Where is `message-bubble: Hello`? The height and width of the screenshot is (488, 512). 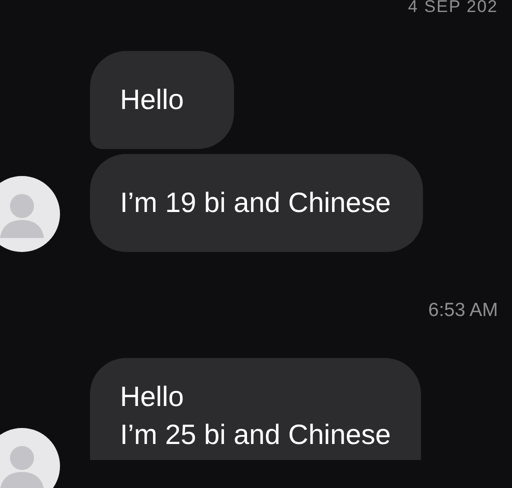 message-bubble: Hello is located at coordinates (162, 100).